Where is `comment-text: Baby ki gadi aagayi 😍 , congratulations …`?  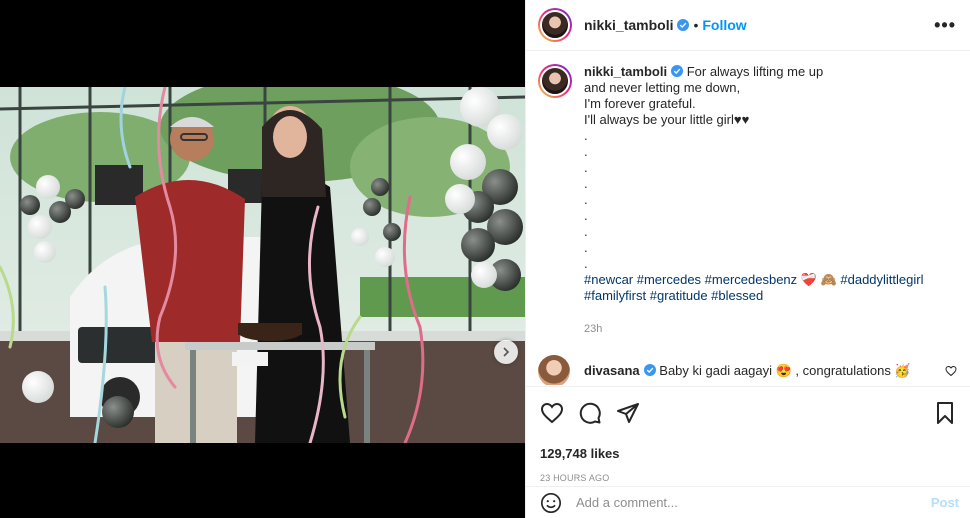 comment-text: Baby ki gadi aagayi 😍 , congratulations … is located at coordinates (785, 370).